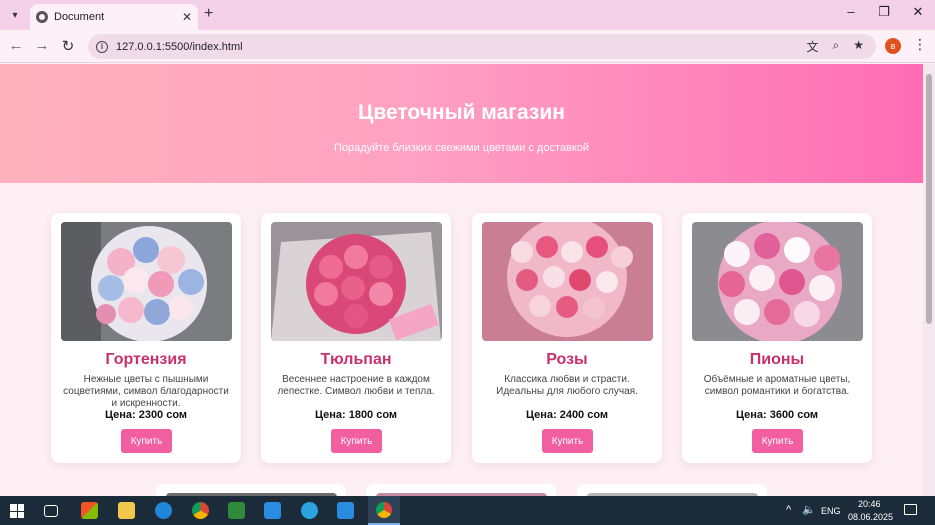 The height and width of the screenshot is (525, 935). What do you see at coordinates (114, 17) in the screenshot?
I see `tab-document: Document ✕` at bounding box center [114, 17].